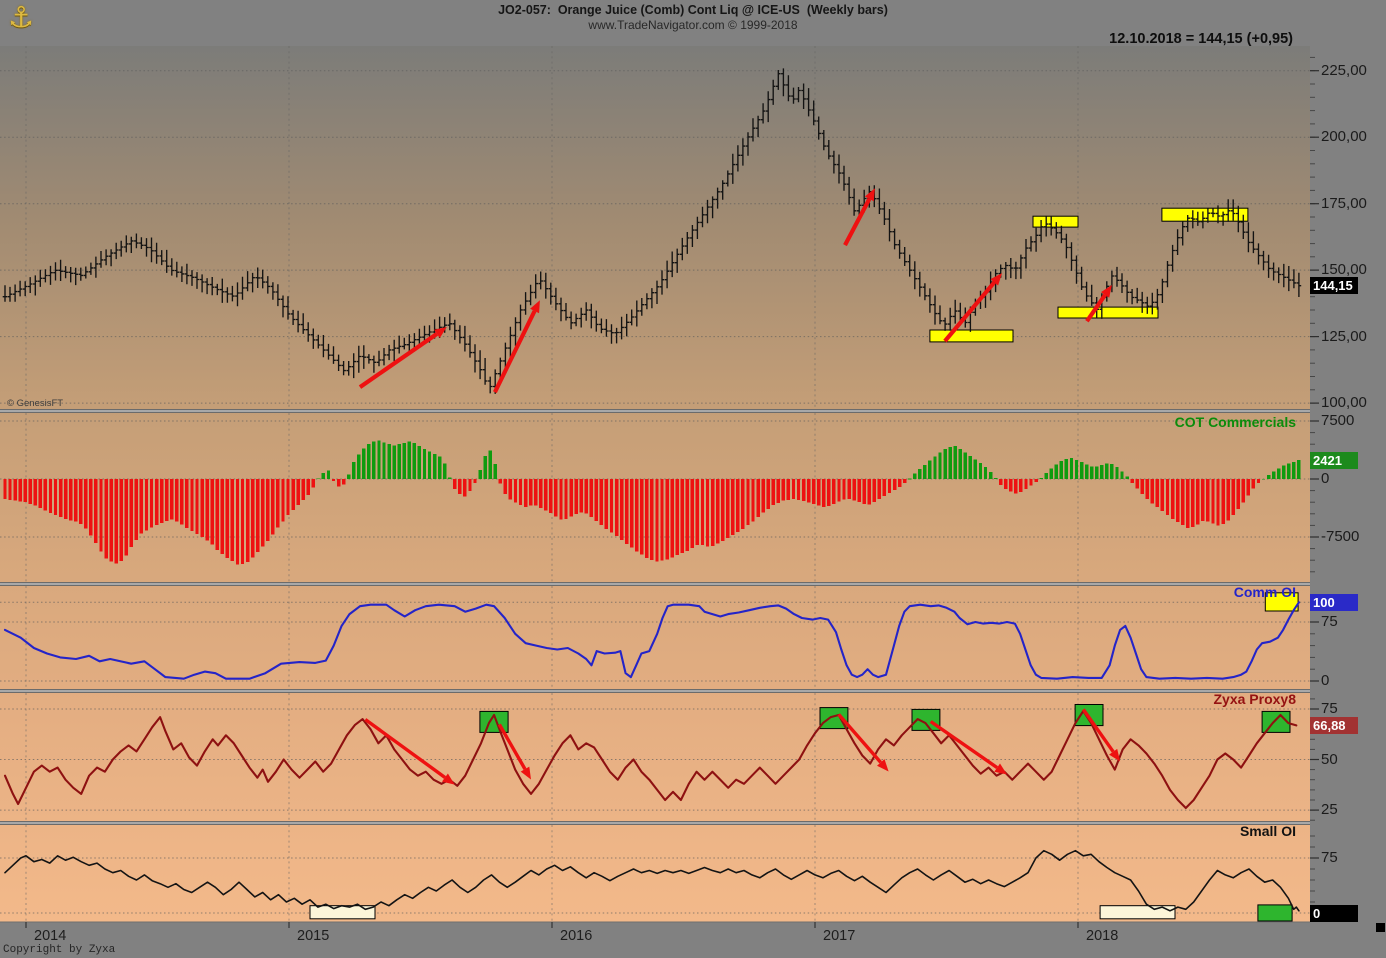 The image size is (1386, 958). Describe the element at coordinates (1344, 336) in the screenshot. I see `y-axis-tick-label: 125,00` at that location.